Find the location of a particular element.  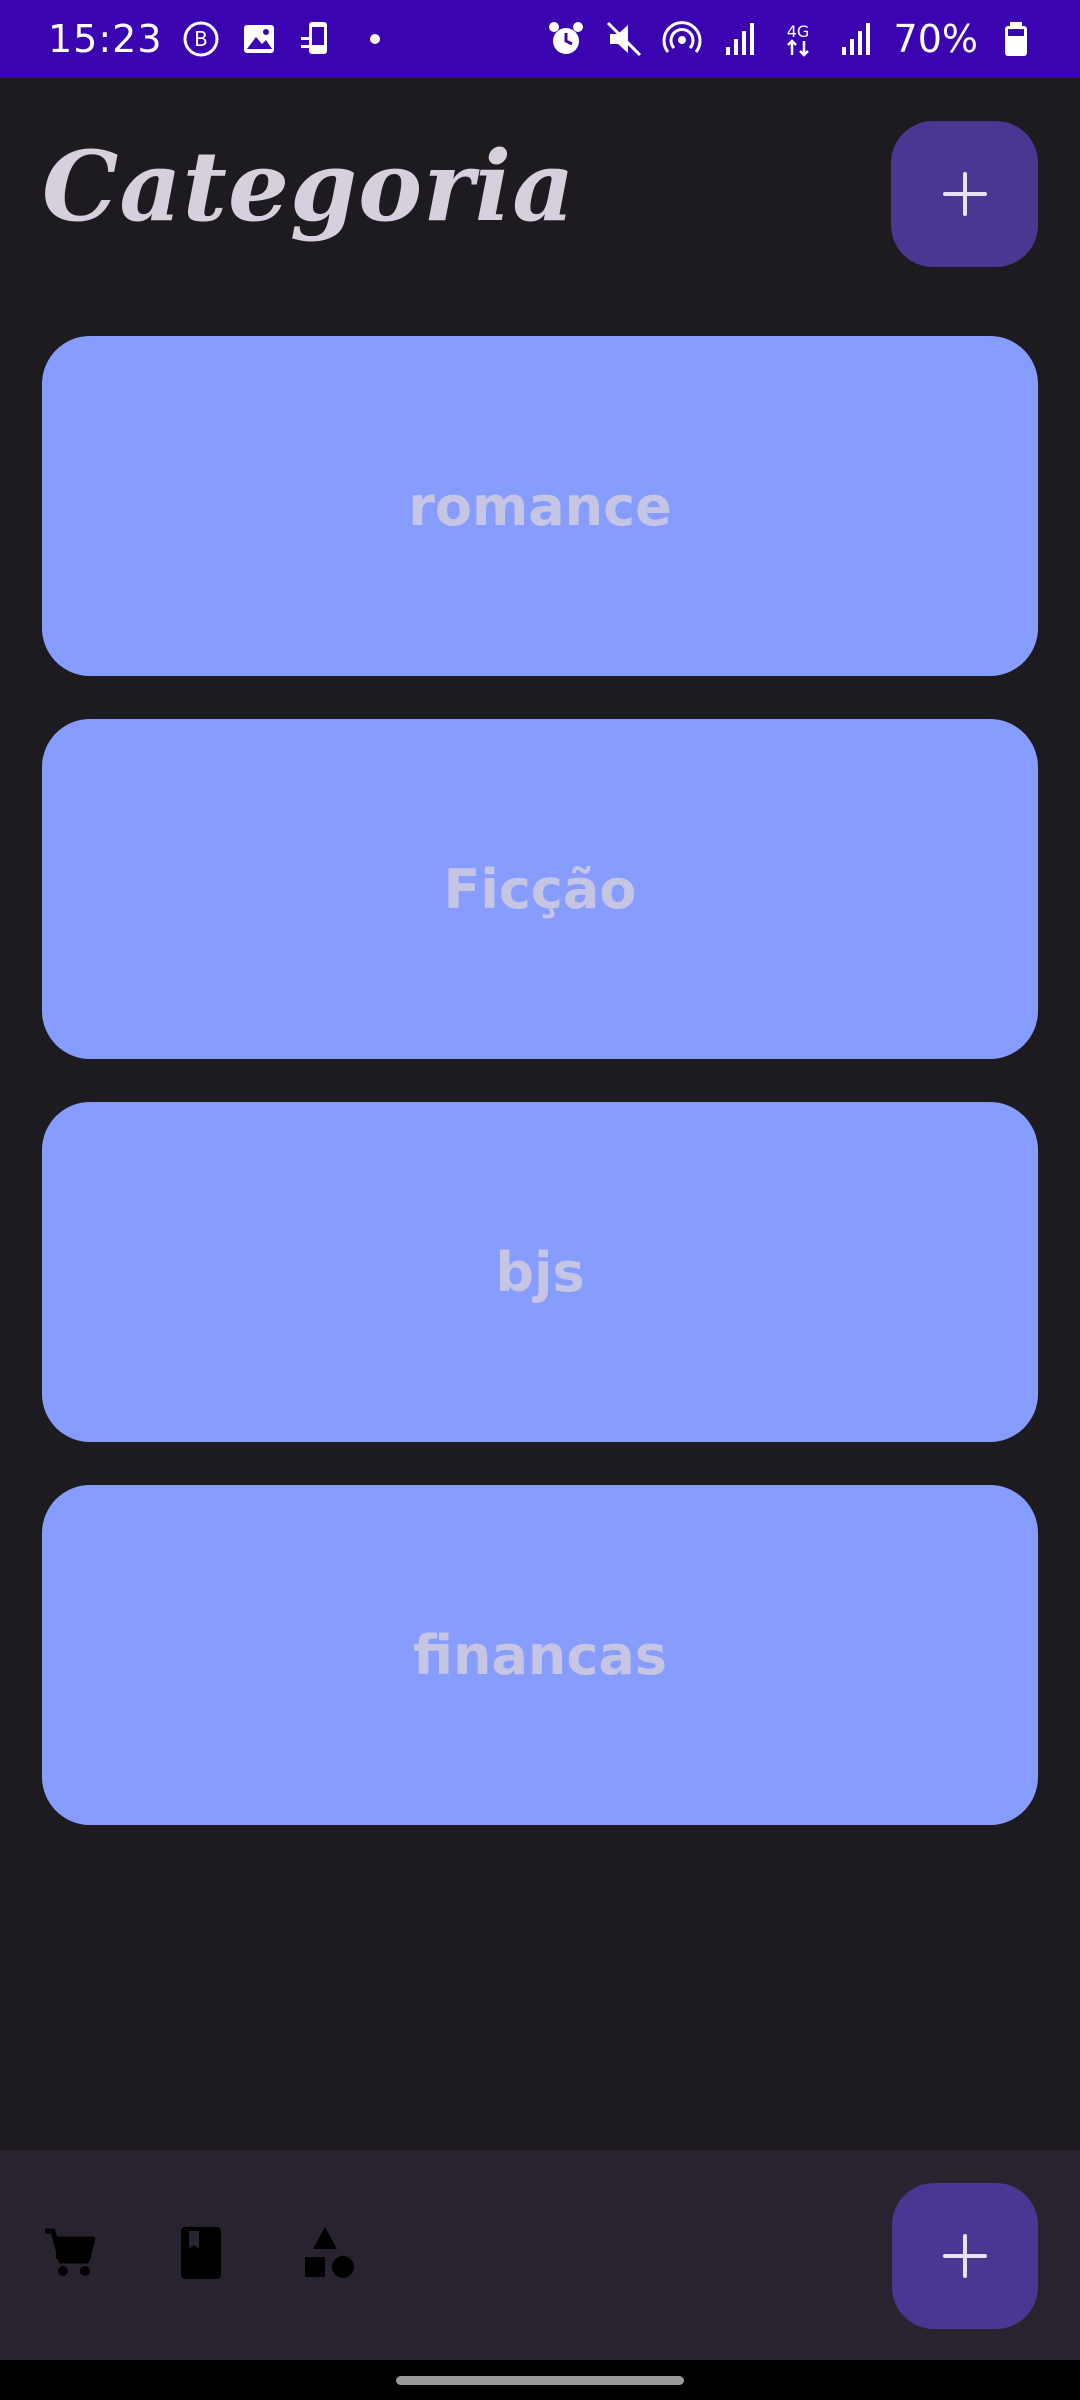

page-title: Categoria is located at coordinates (309, 186).